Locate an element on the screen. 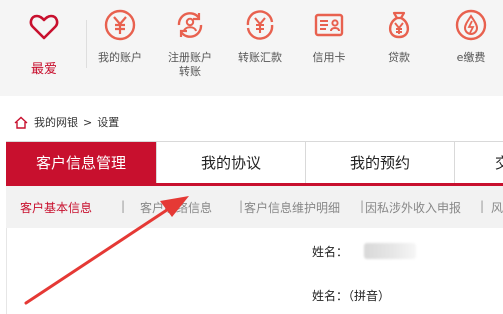 This screenshot has height=314, width=503. annotation-arrow-icon is located at coordinates (106, 250).